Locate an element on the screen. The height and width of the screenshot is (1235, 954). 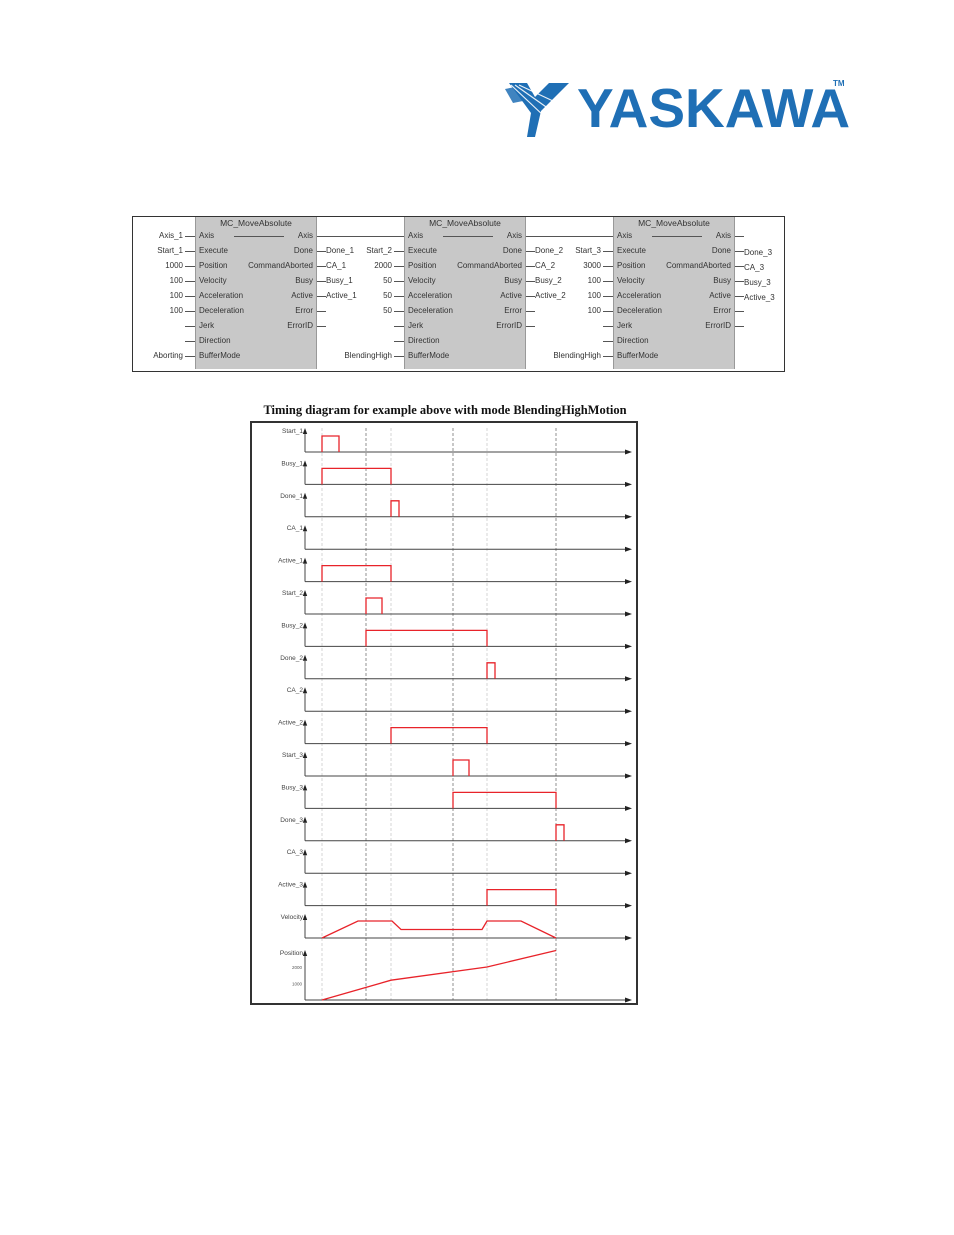
output-pin-error: Error is located at coordinates (722, 310).